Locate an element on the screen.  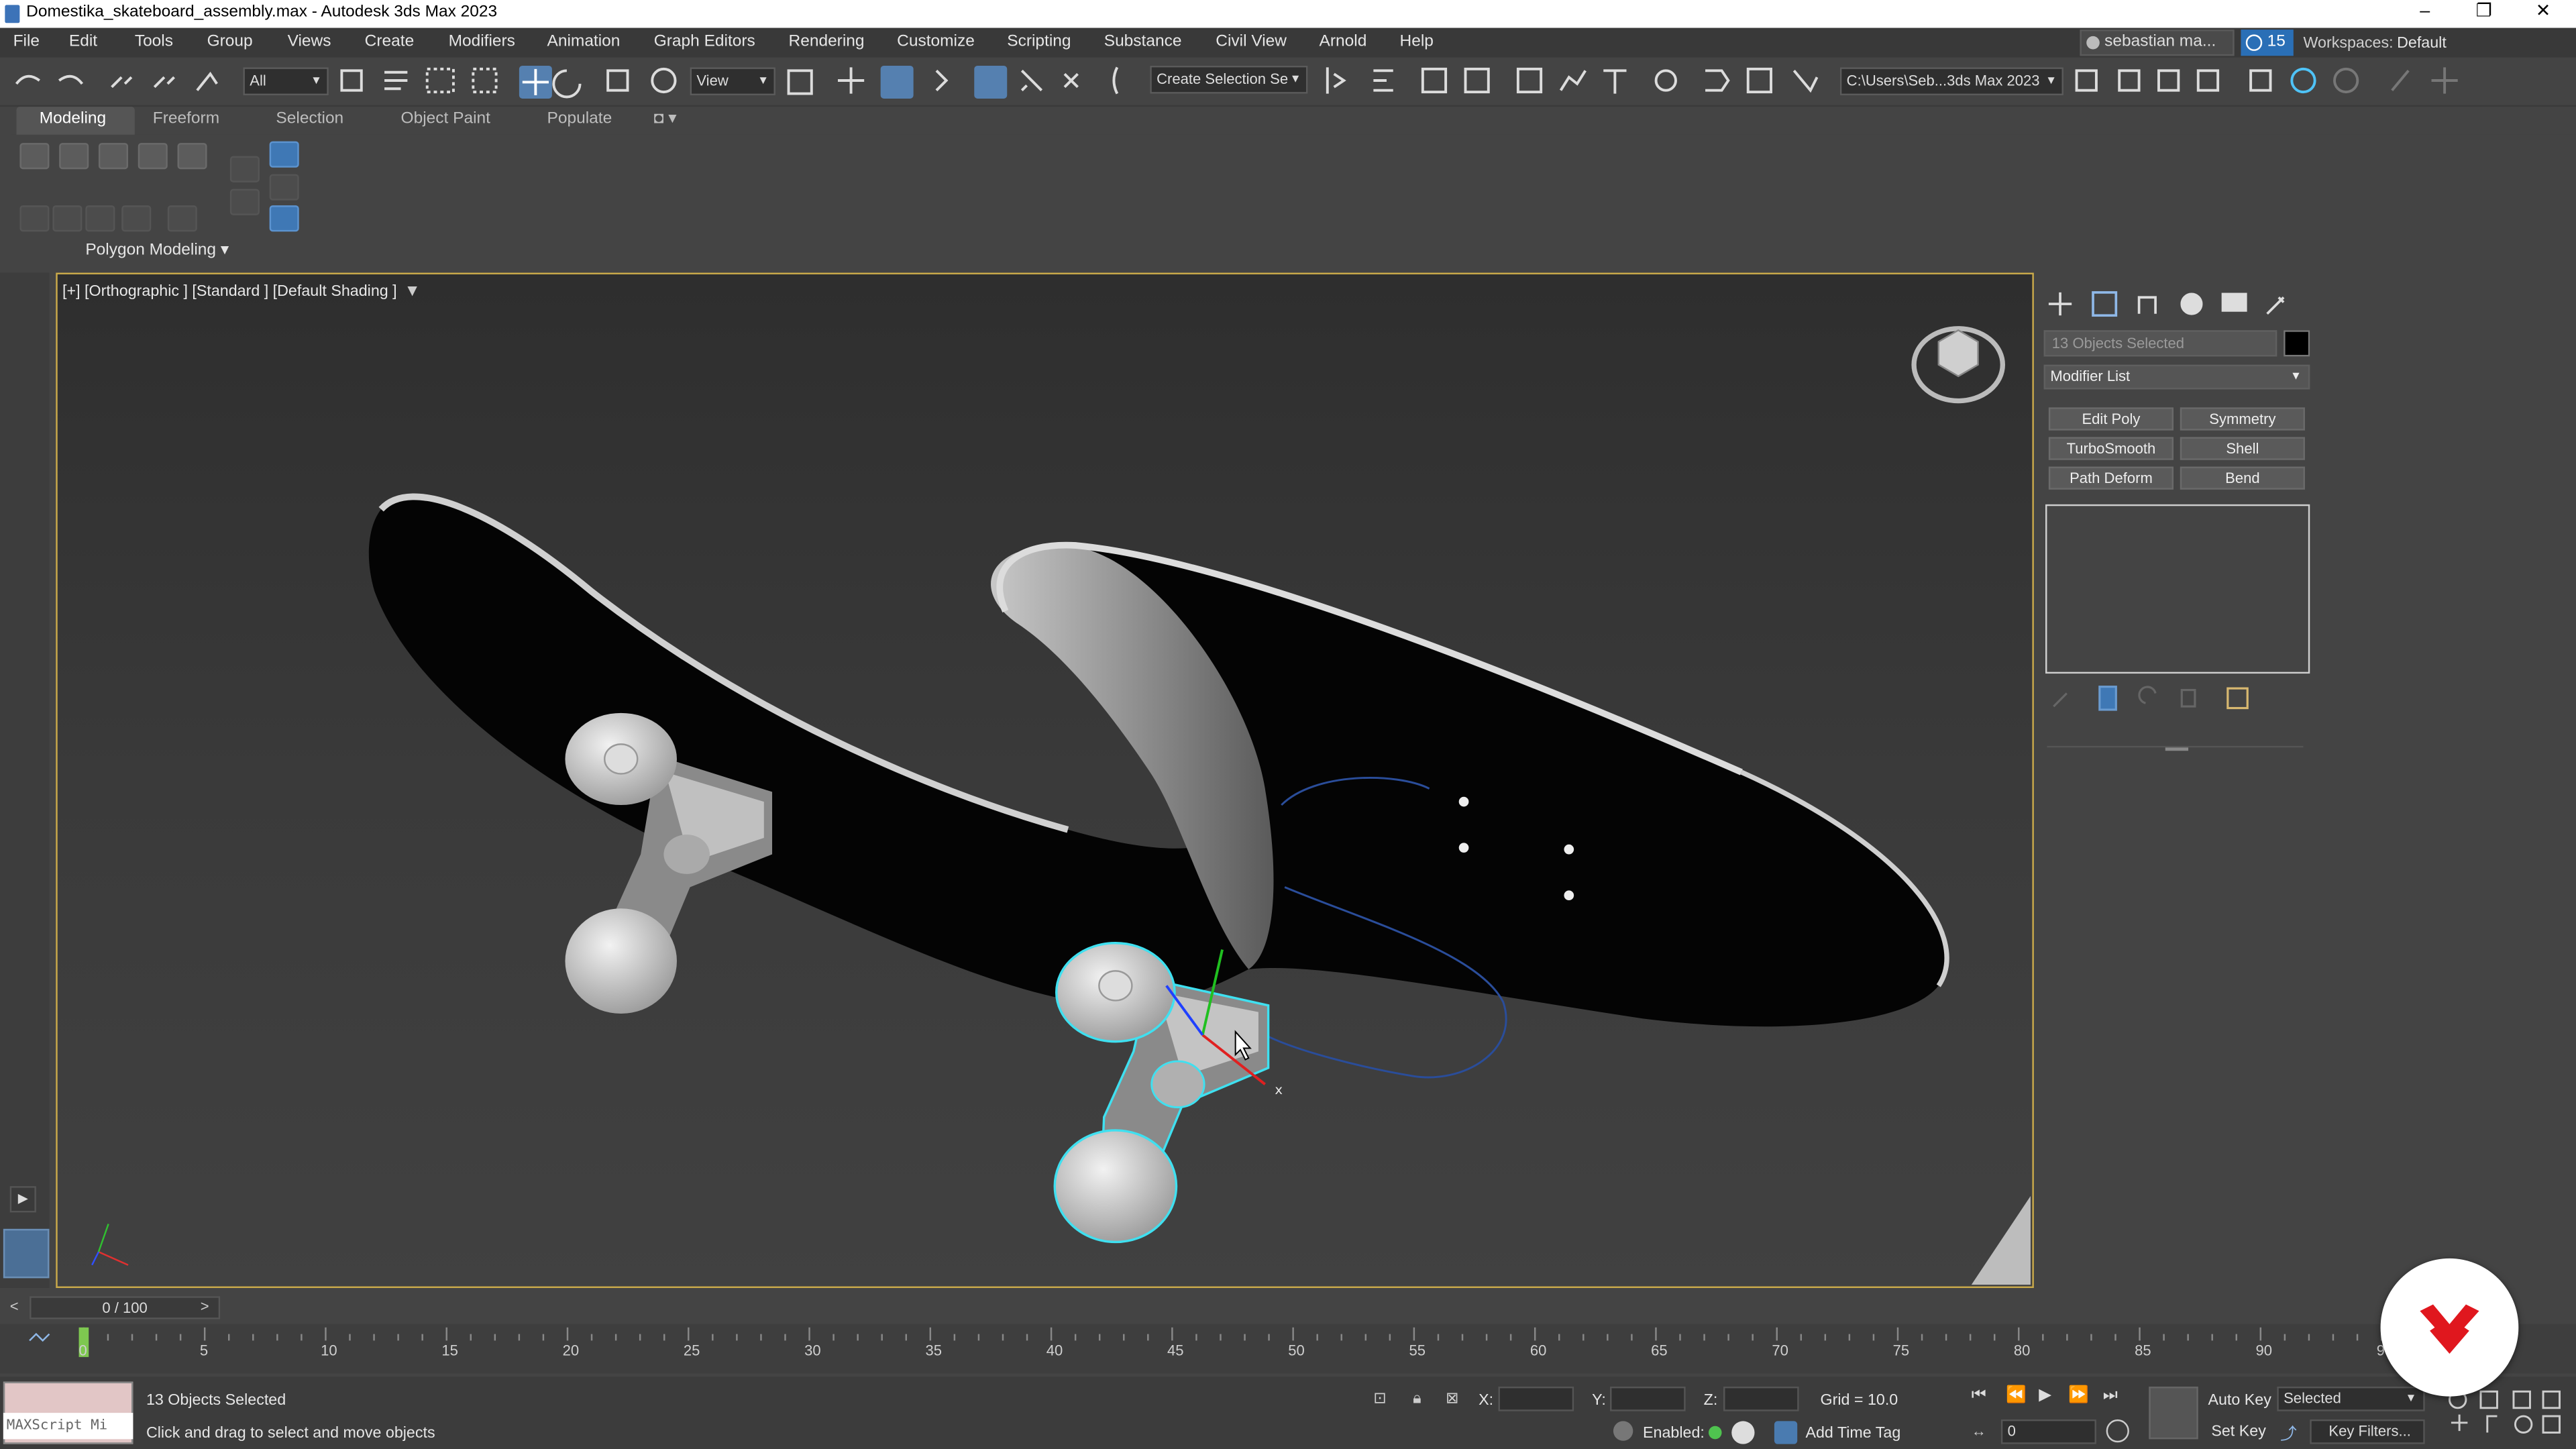
menu-create: Create is located at coordinates (390, 42).